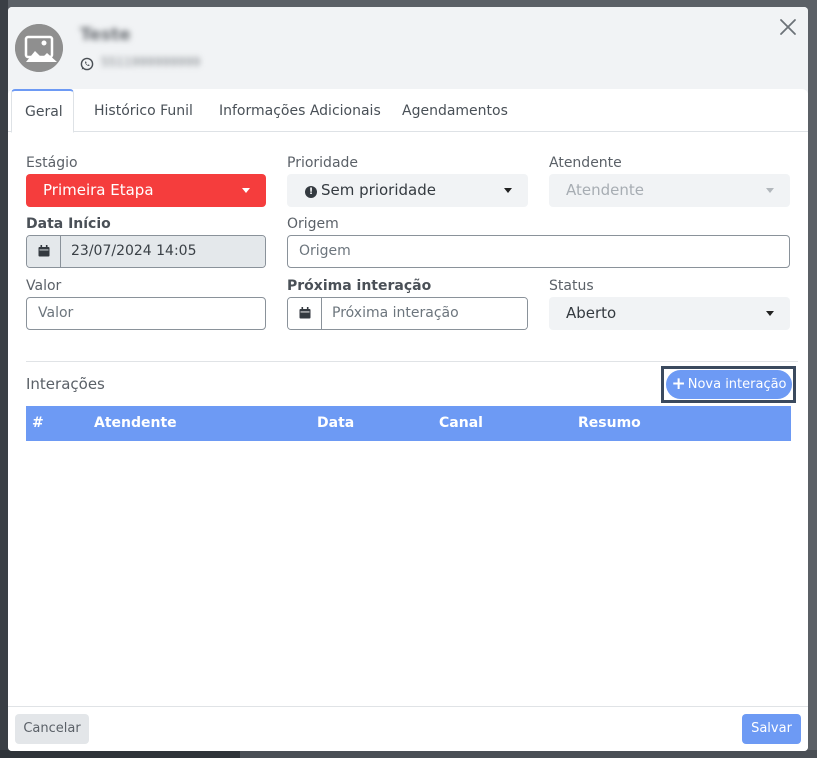 This screenshot has height=758, width=817. Describe the element at coordinates (408, 728) in the screenshot. I see `modal-footer: Cancelar Salvar` at that location.